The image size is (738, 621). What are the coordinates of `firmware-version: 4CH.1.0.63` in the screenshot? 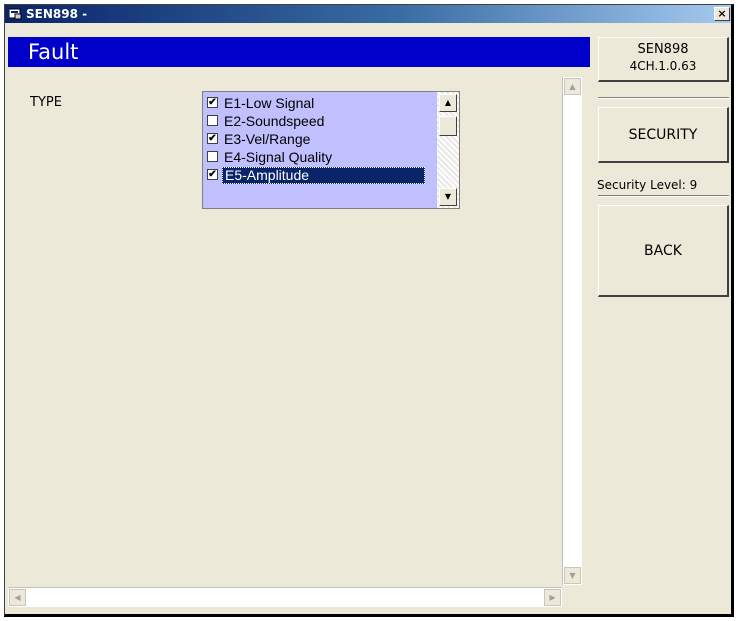 It's located at (663, 66).